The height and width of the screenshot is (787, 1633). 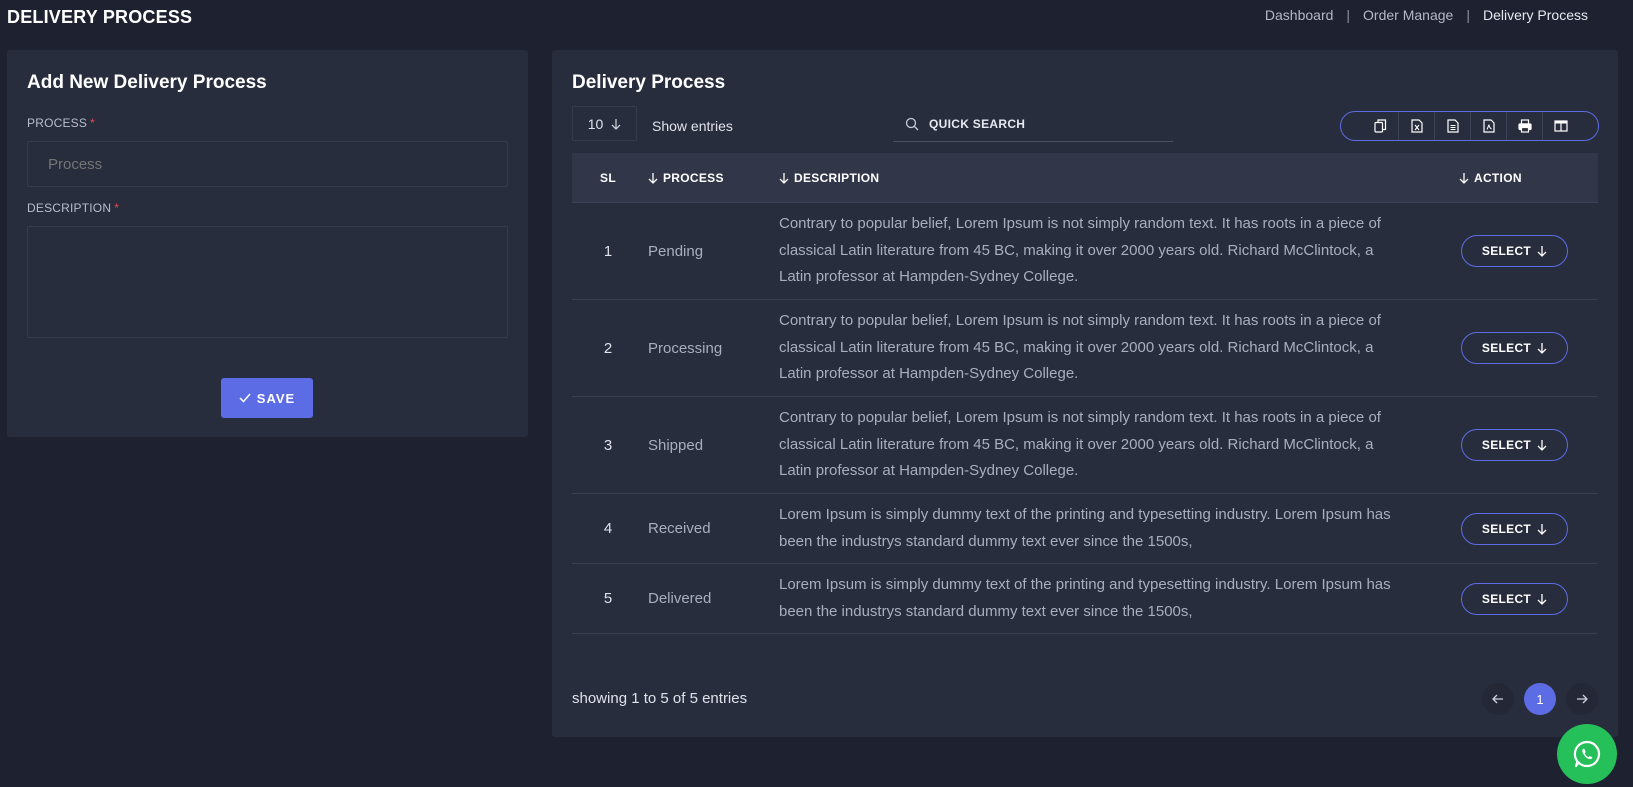 I want to click on whatsapp-icon, so click(x=1587, y=754).